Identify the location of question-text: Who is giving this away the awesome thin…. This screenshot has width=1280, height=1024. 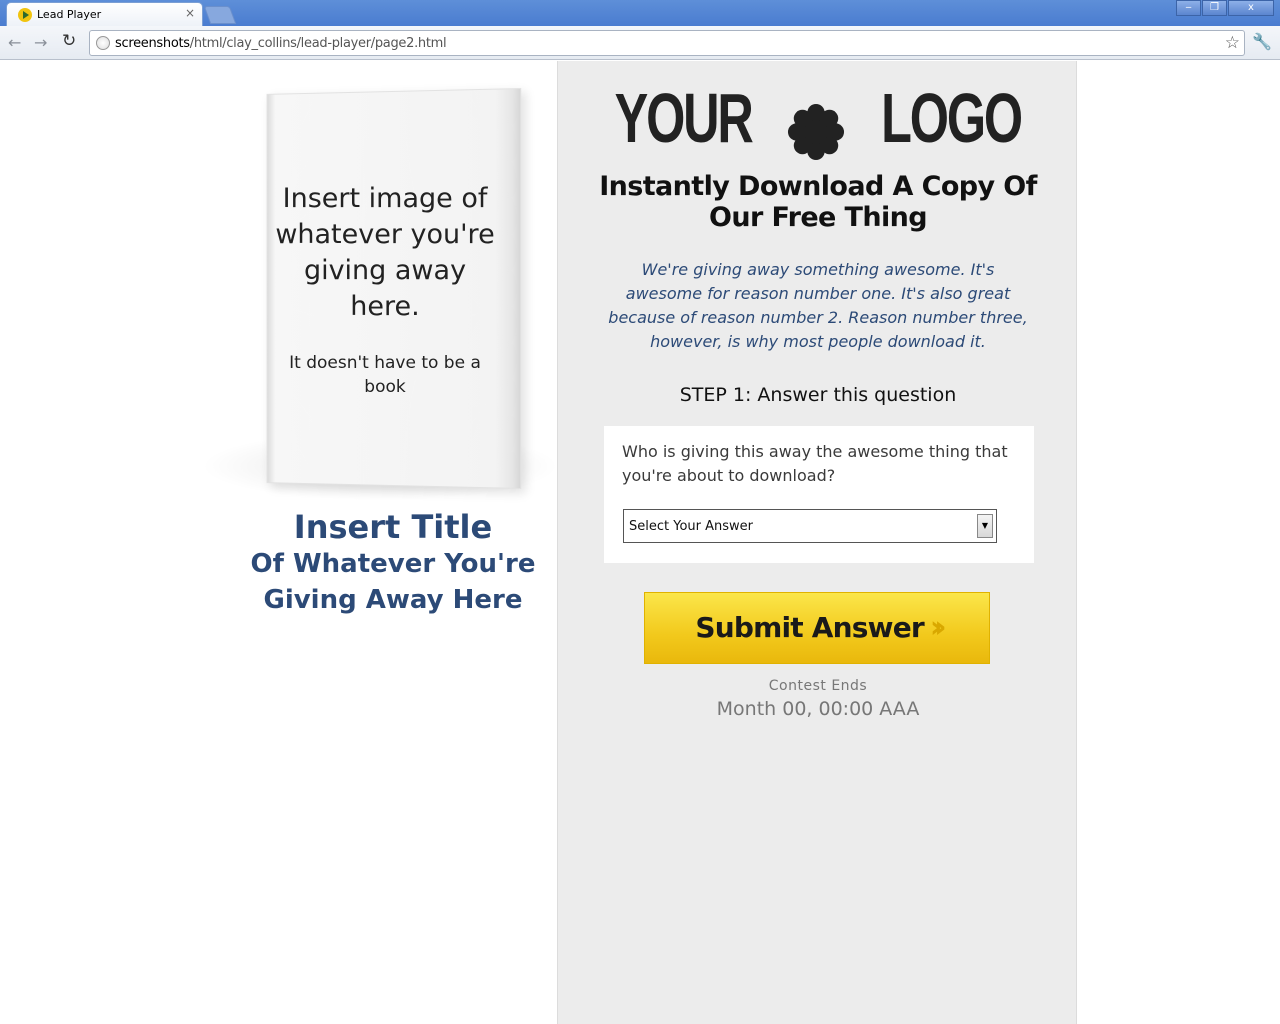
(815, 463).